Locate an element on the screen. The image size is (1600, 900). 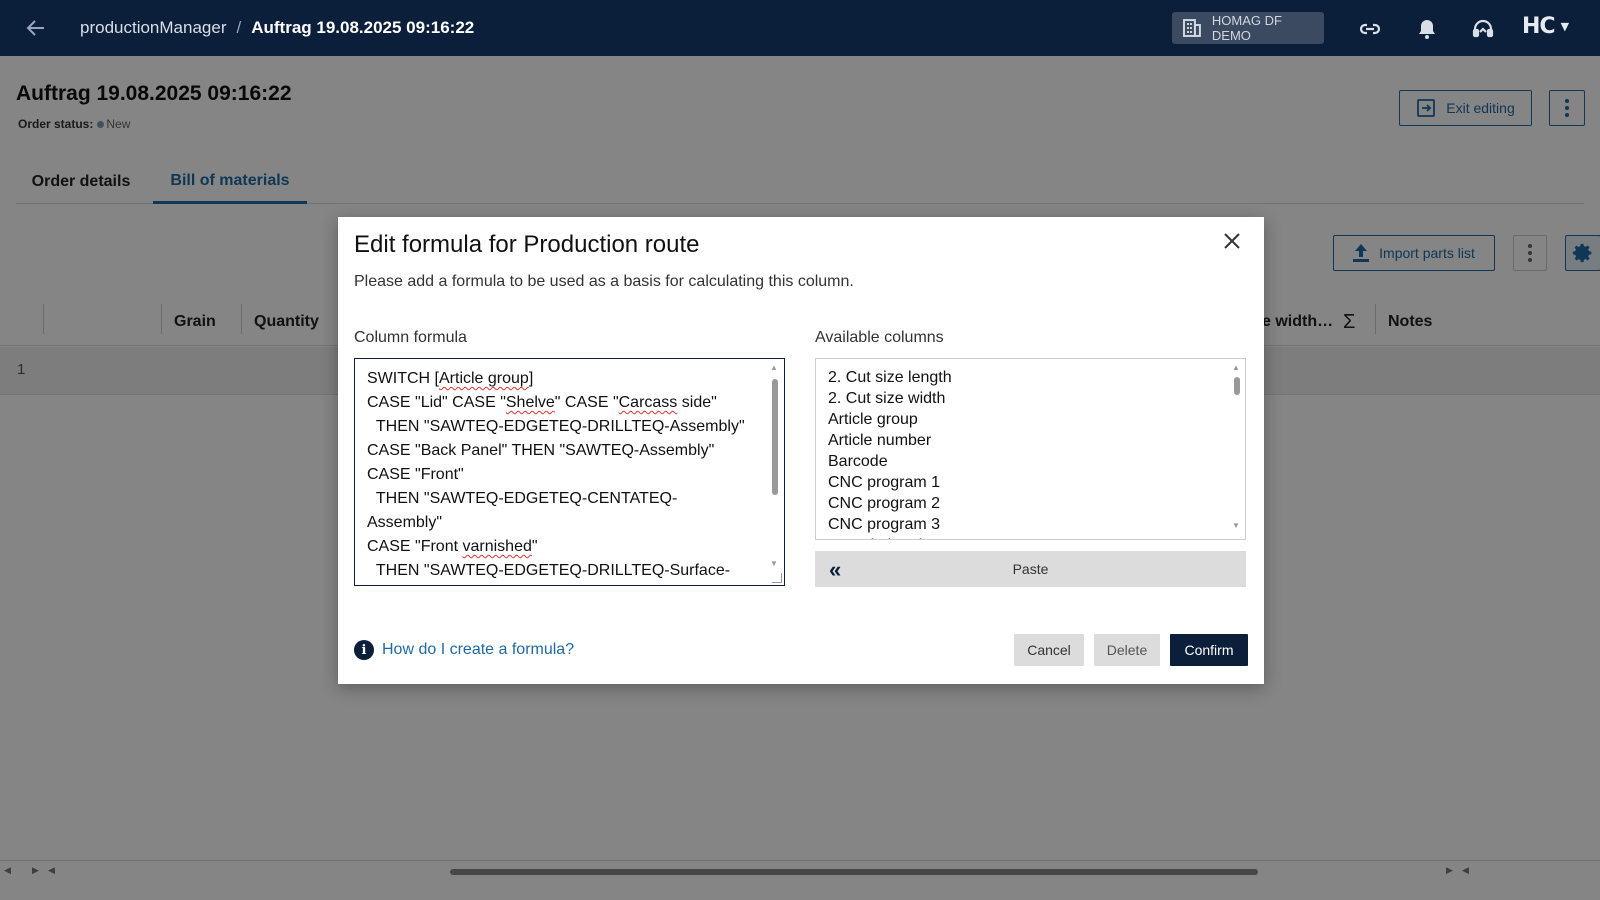
user-menu: HC ▼ is located at coordinates (1546, 26).